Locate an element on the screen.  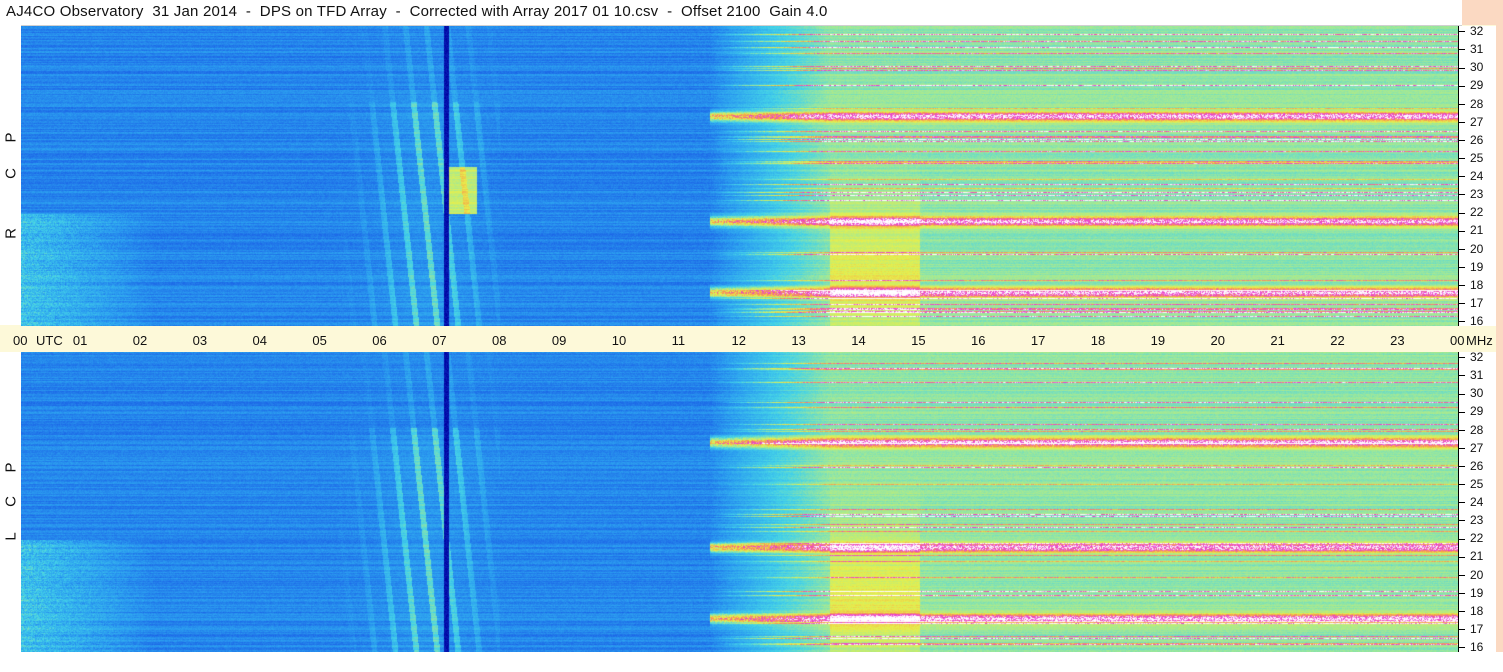
time-tick-label: 10 is located at coordinates (619, 340).